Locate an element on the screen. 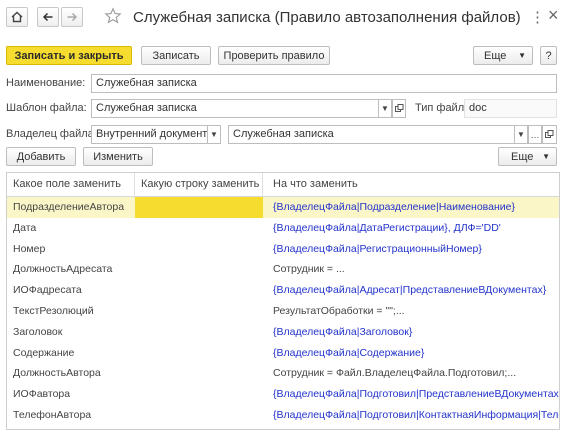 This screenshot has width=567, height=433. owner-dropdown-button: ▼ is located at coordinates (521, 134).